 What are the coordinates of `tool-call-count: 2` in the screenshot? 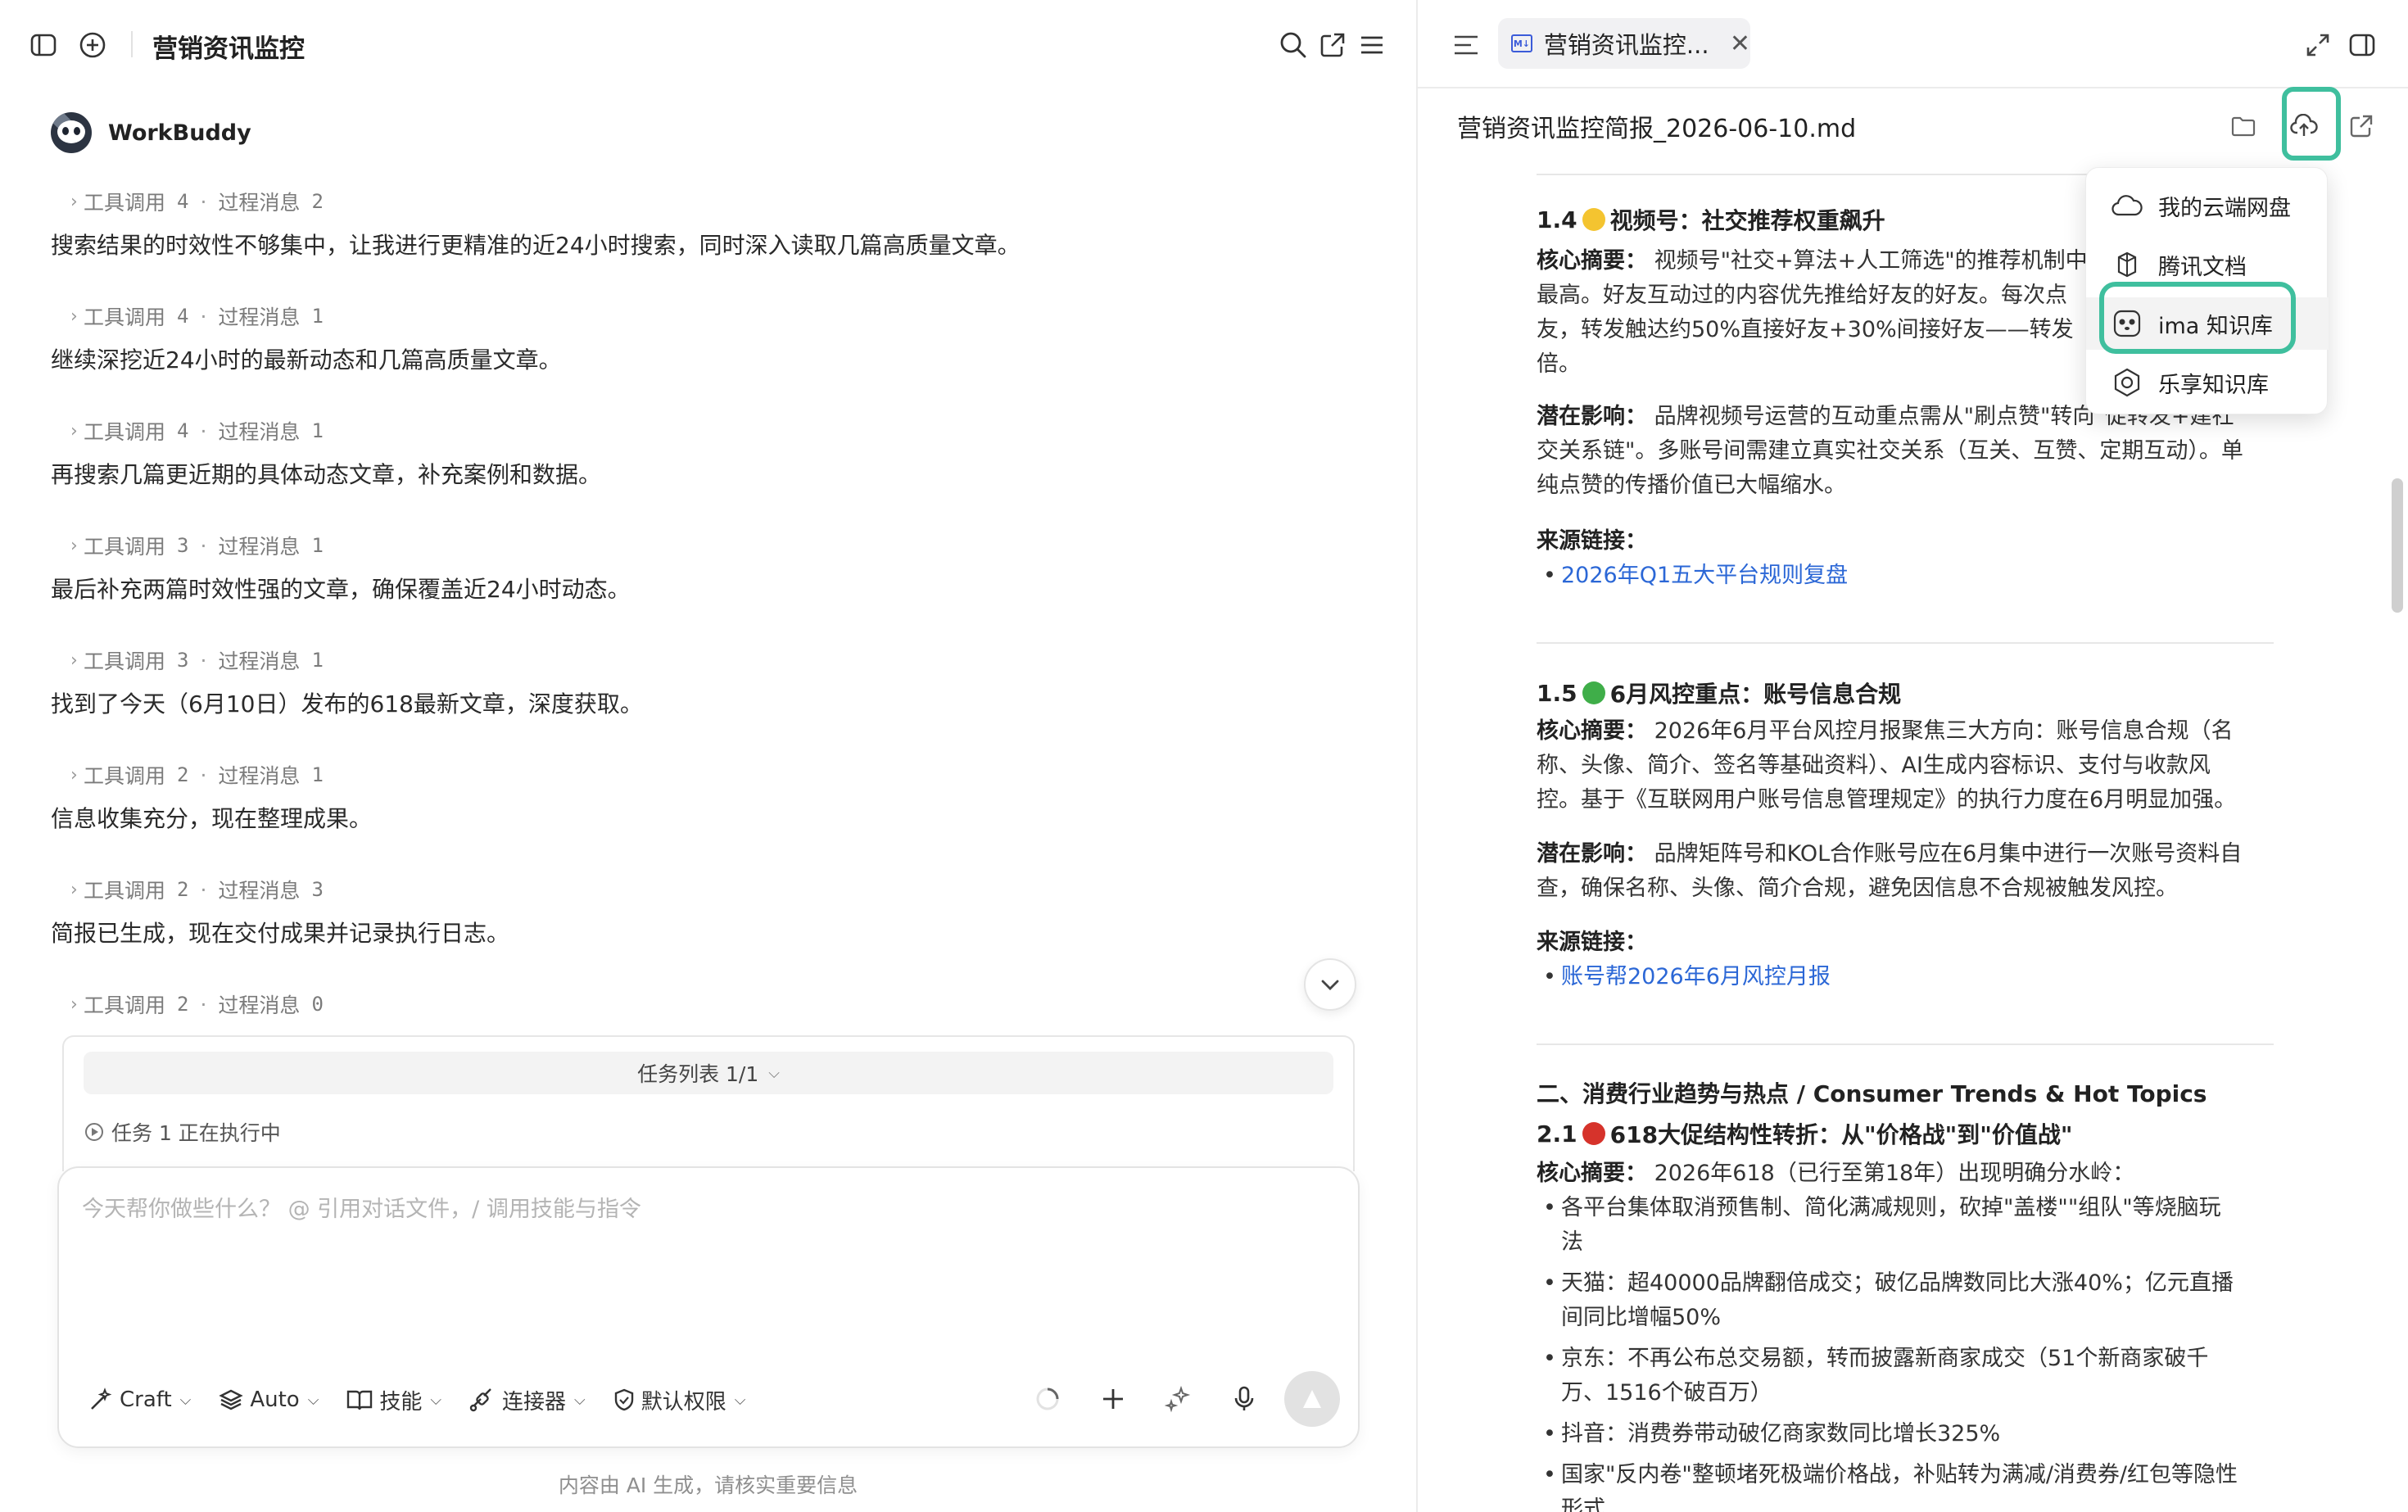 It's located at (183, 1004).